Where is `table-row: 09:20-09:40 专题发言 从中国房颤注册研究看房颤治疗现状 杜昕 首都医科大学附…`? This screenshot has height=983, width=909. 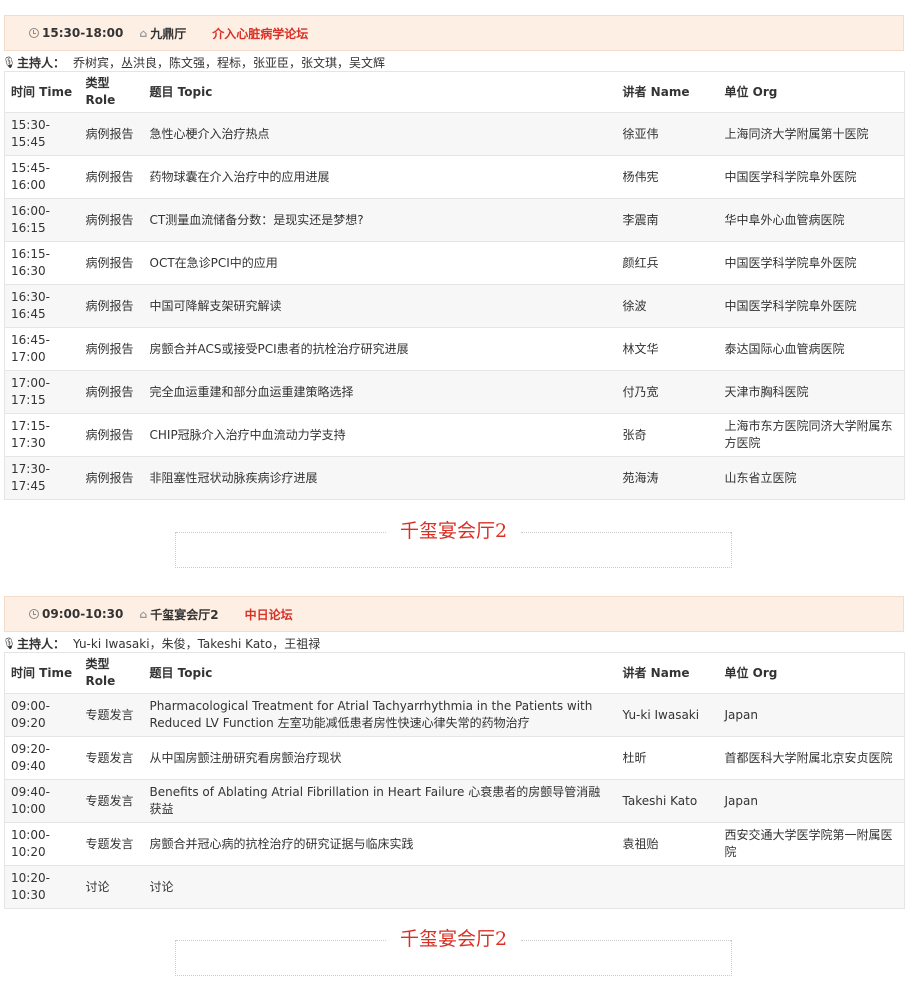
table-row: 09:20-09:40 专题发言 从中国房颤注册研究看房颤治疗现状 杜昕 首都医科大学附… is located at coordinates (454, 758).